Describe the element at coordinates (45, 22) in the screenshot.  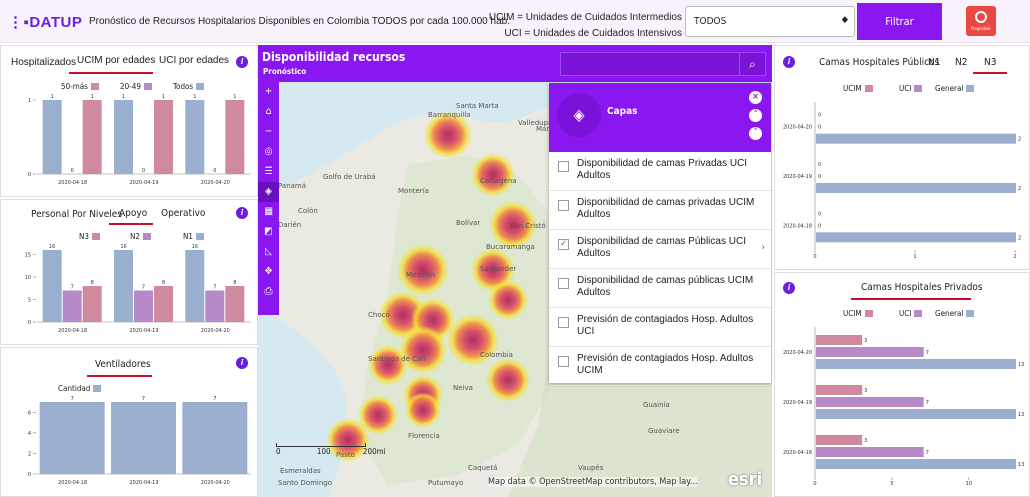
I see `datup-logo: ⋮▪DATUP` at that location.